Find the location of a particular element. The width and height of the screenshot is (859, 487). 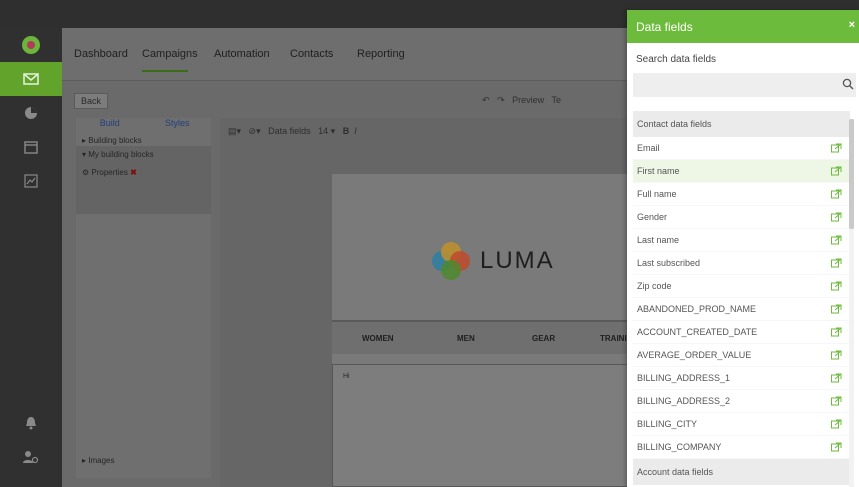

brand-logo: LUMA is located at coordinates (493, 261).